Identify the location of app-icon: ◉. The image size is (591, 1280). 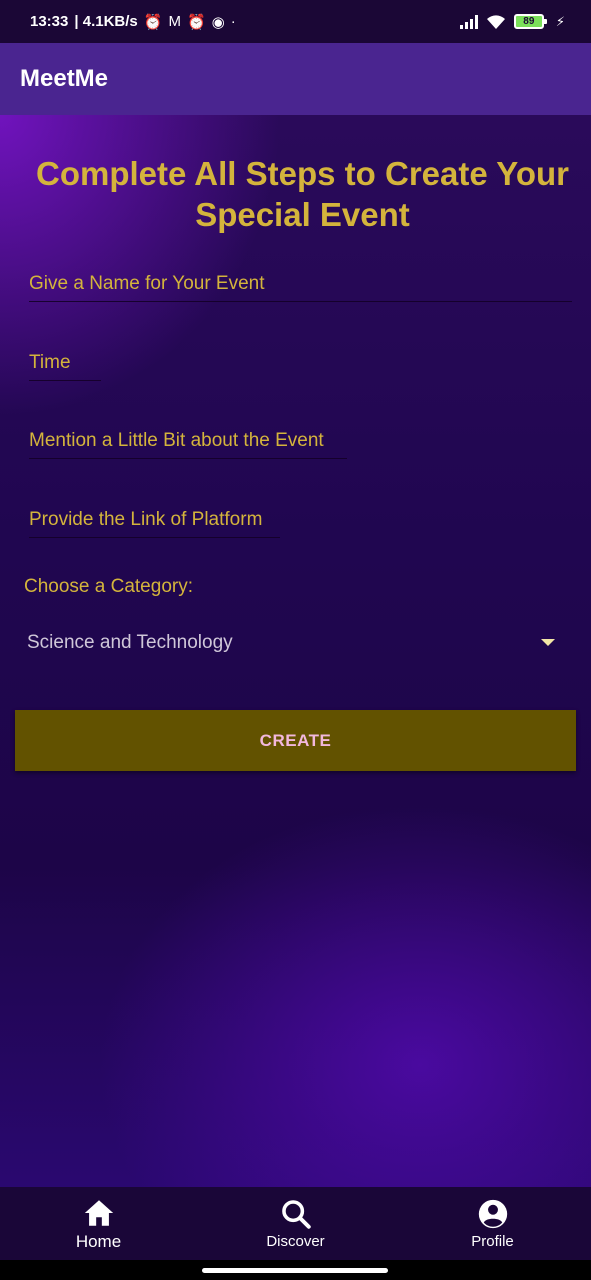
(218, 22).